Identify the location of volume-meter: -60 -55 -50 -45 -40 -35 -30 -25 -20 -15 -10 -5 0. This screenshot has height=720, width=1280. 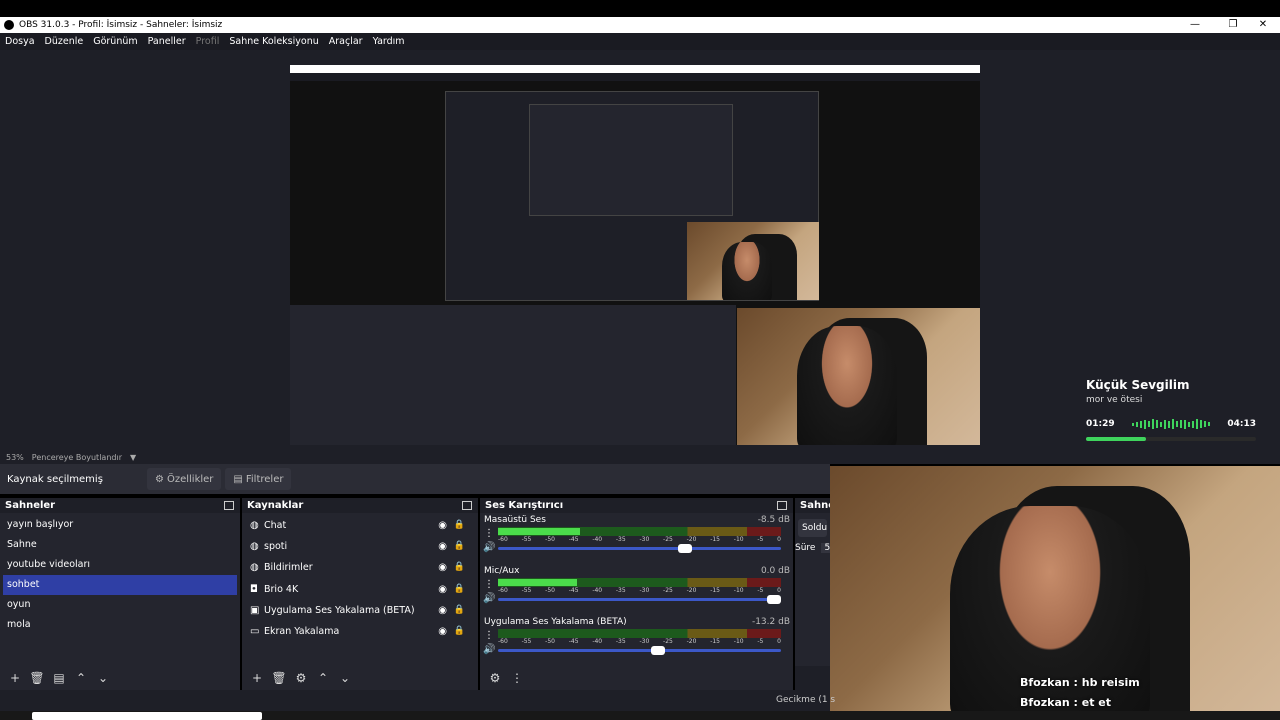
(639, 535).